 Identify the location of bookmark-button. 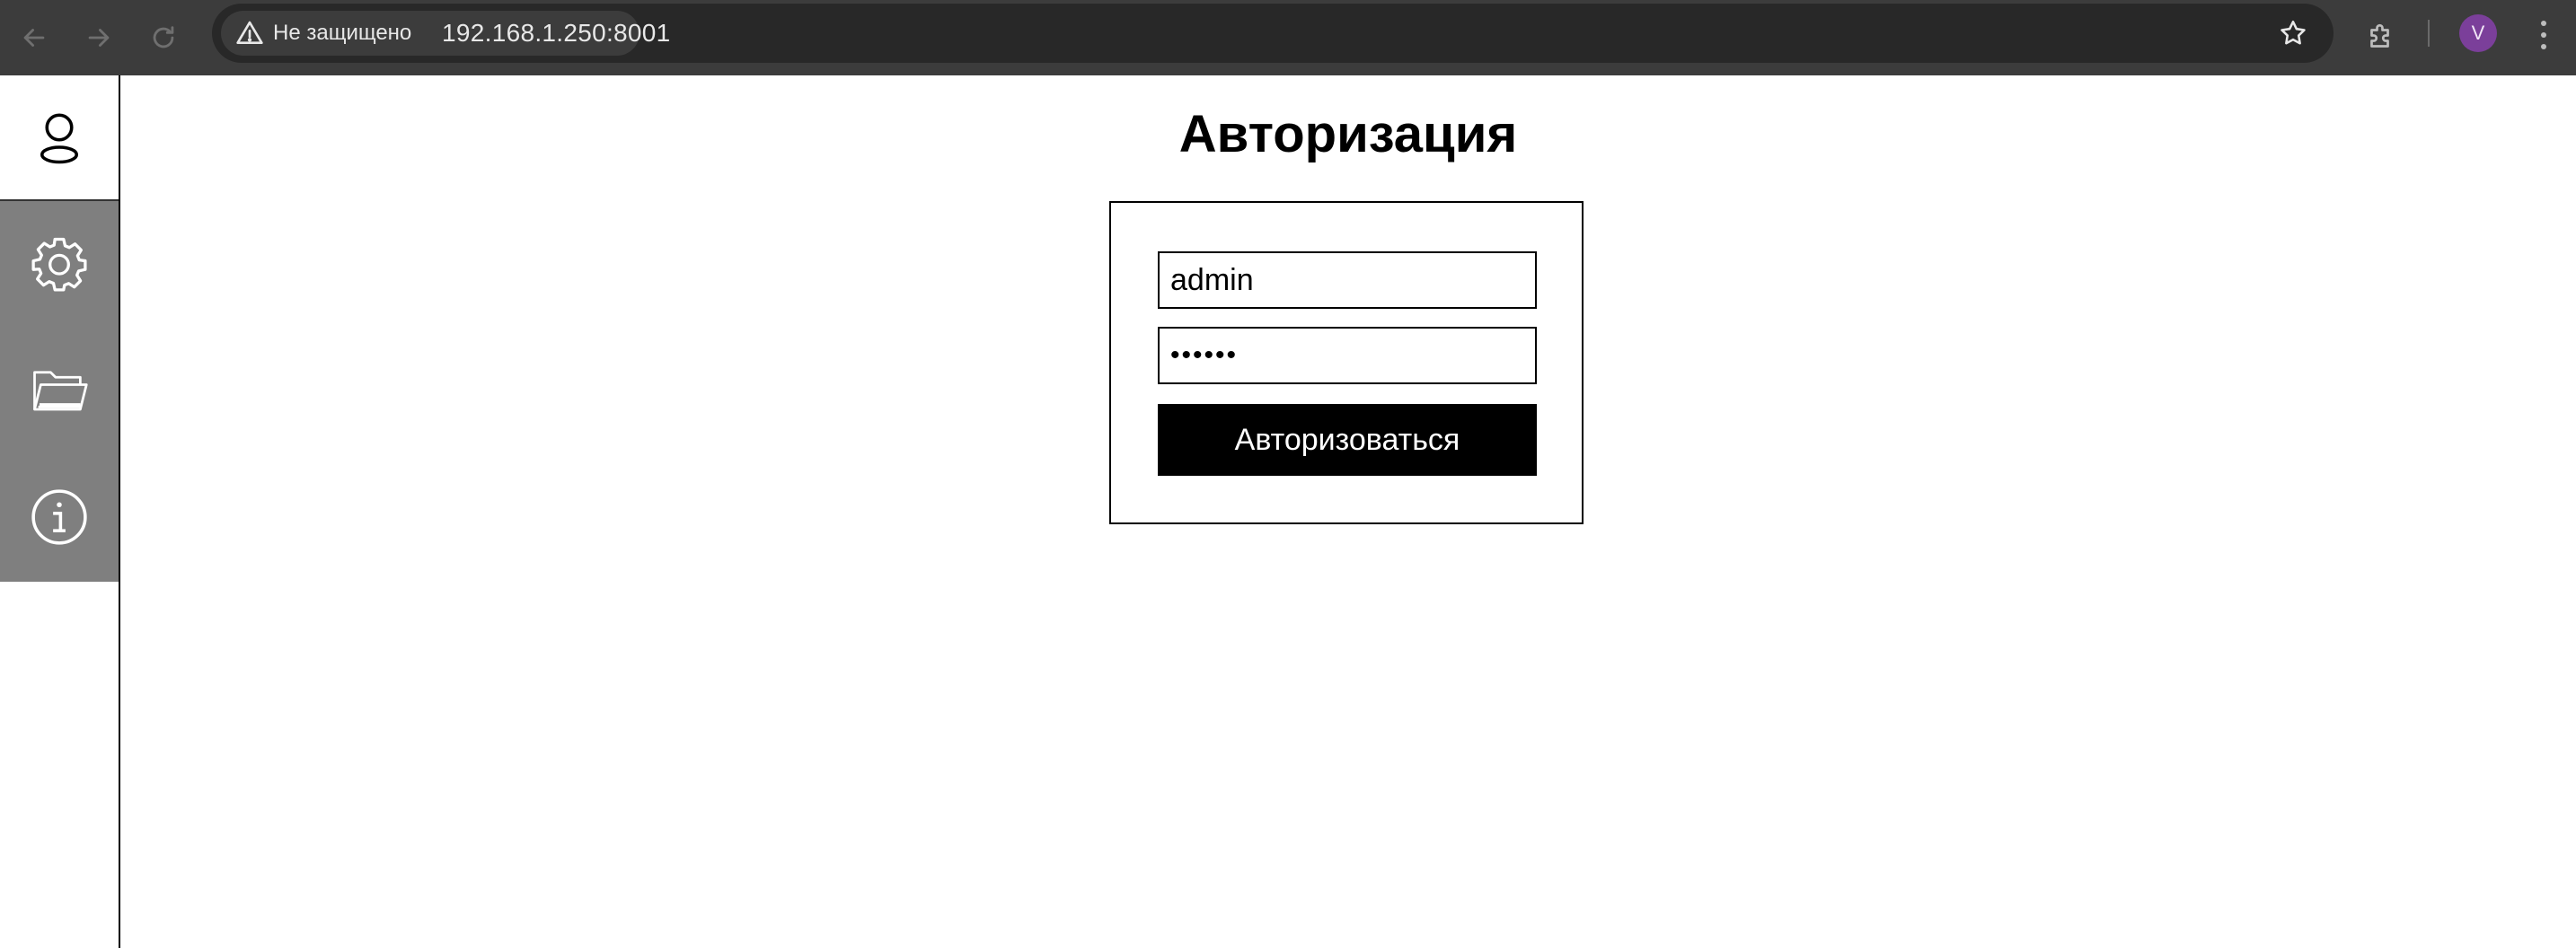
(2293, 33).